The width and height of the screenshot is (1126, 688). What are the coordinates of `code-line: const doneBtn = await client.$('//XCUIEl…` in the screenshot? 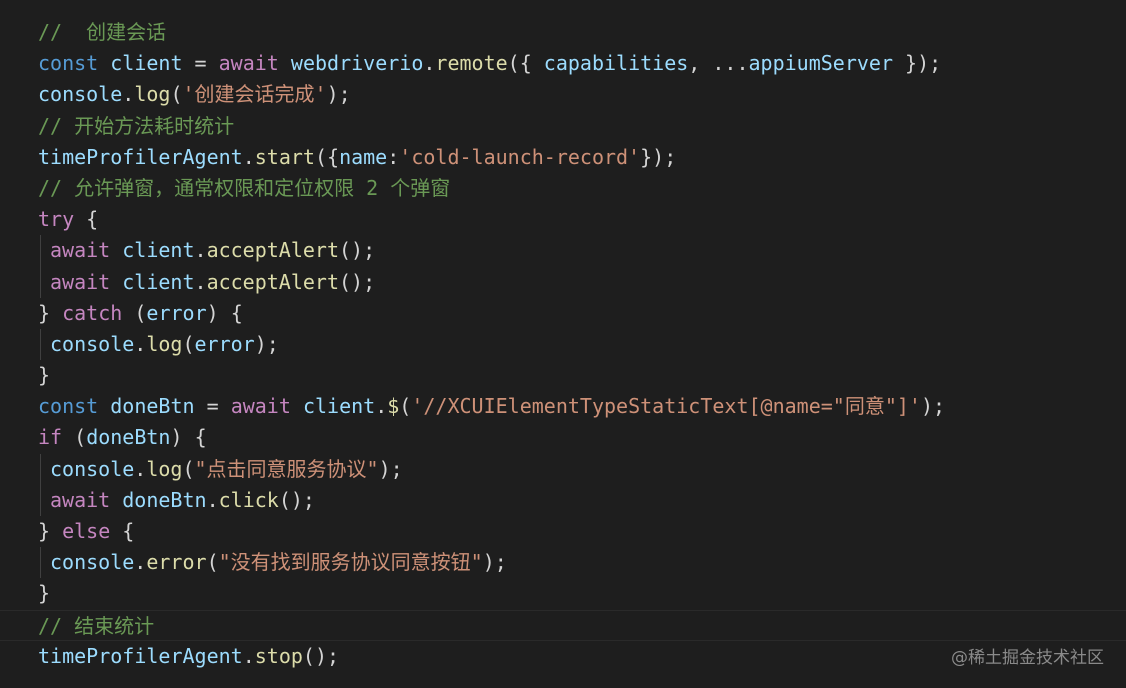 It's located at (563, 406).